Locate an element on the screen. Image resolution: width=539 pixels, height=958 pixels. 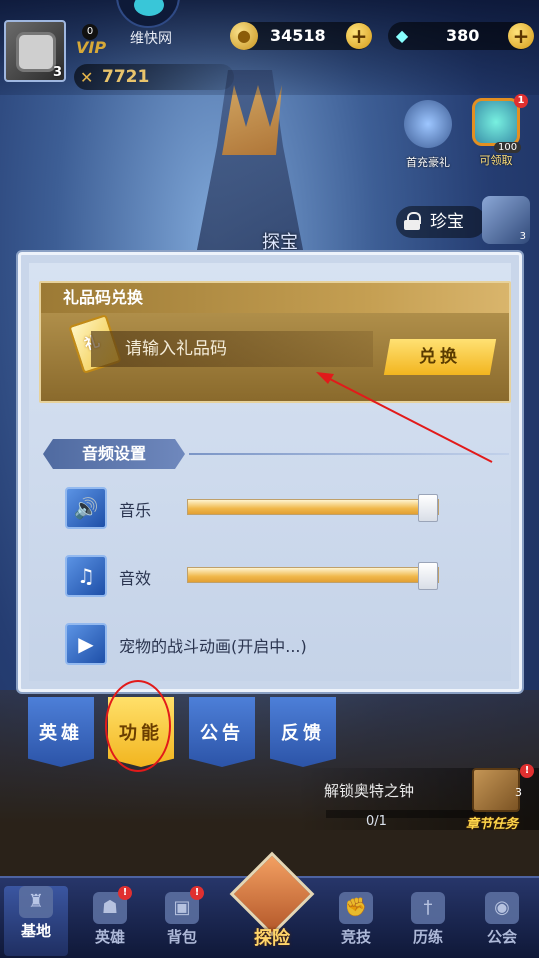
chapter-task-button: 3 章节任务 is located at coordinates (497, 800).